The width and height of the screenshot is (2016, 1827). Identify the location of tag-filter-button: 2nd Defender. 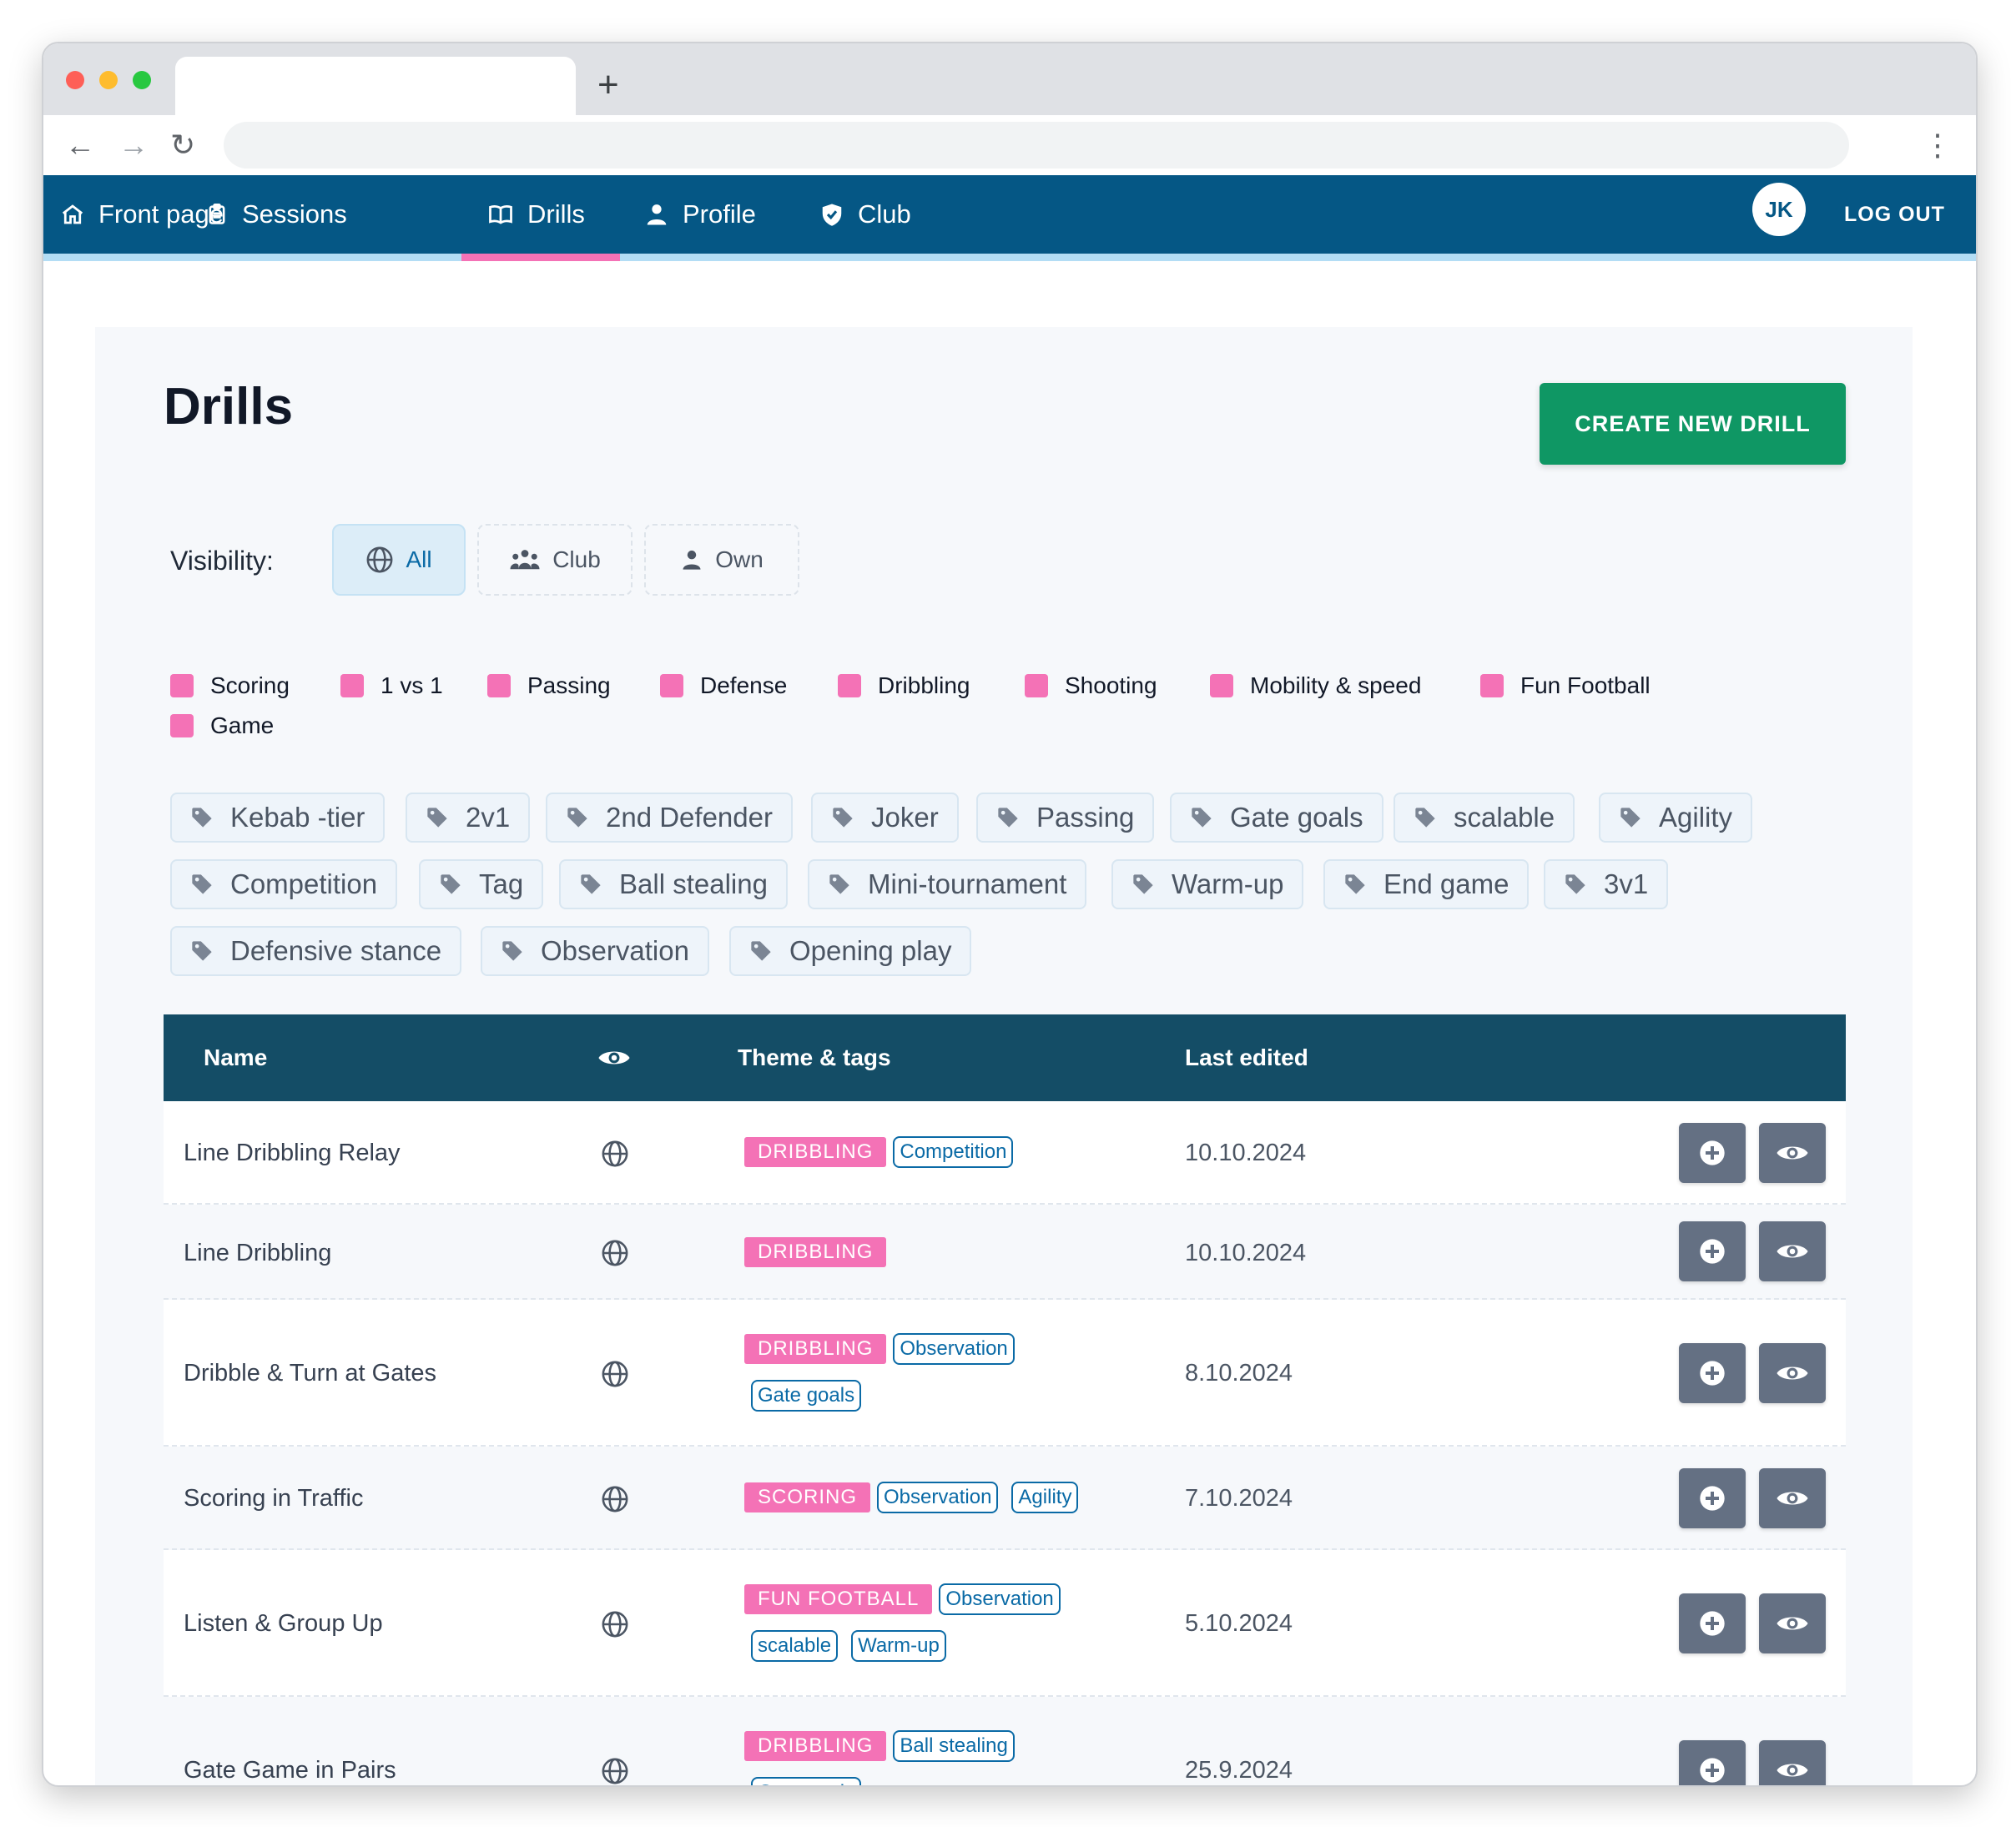
(669, 818).